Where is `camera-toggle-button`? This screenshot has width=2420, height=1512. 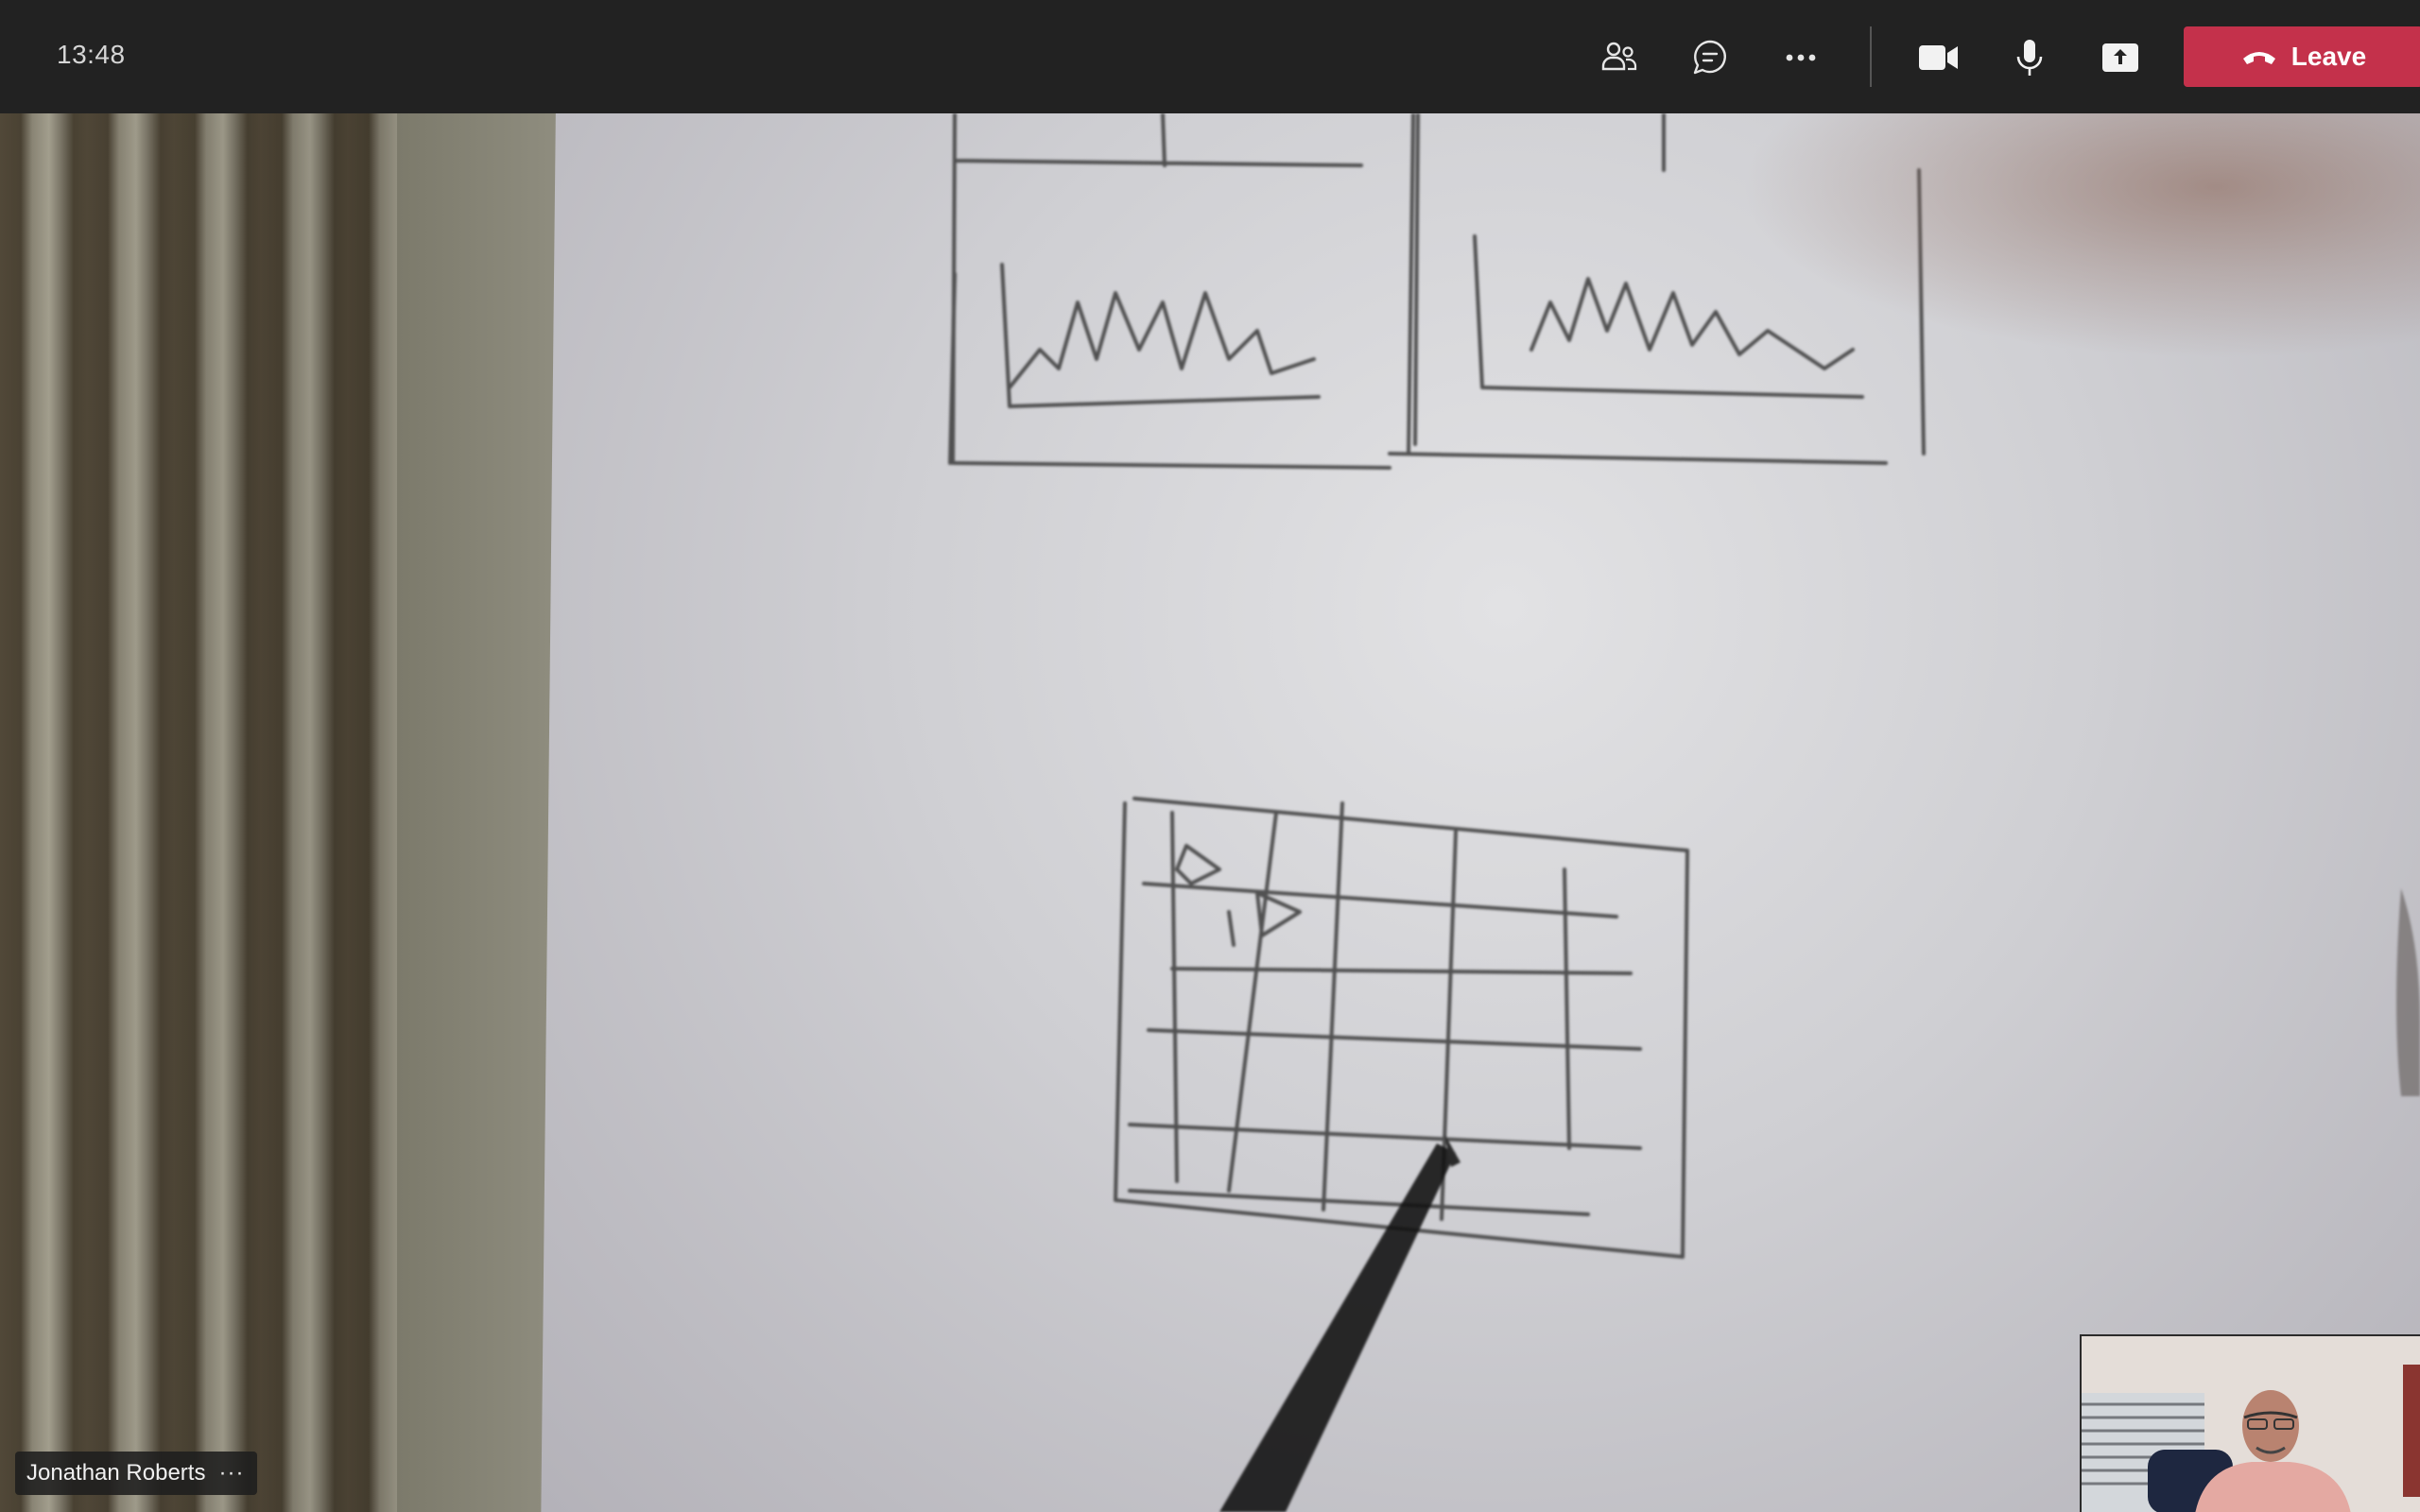
camera-toggle-button is located at coordinates (1939, 57).